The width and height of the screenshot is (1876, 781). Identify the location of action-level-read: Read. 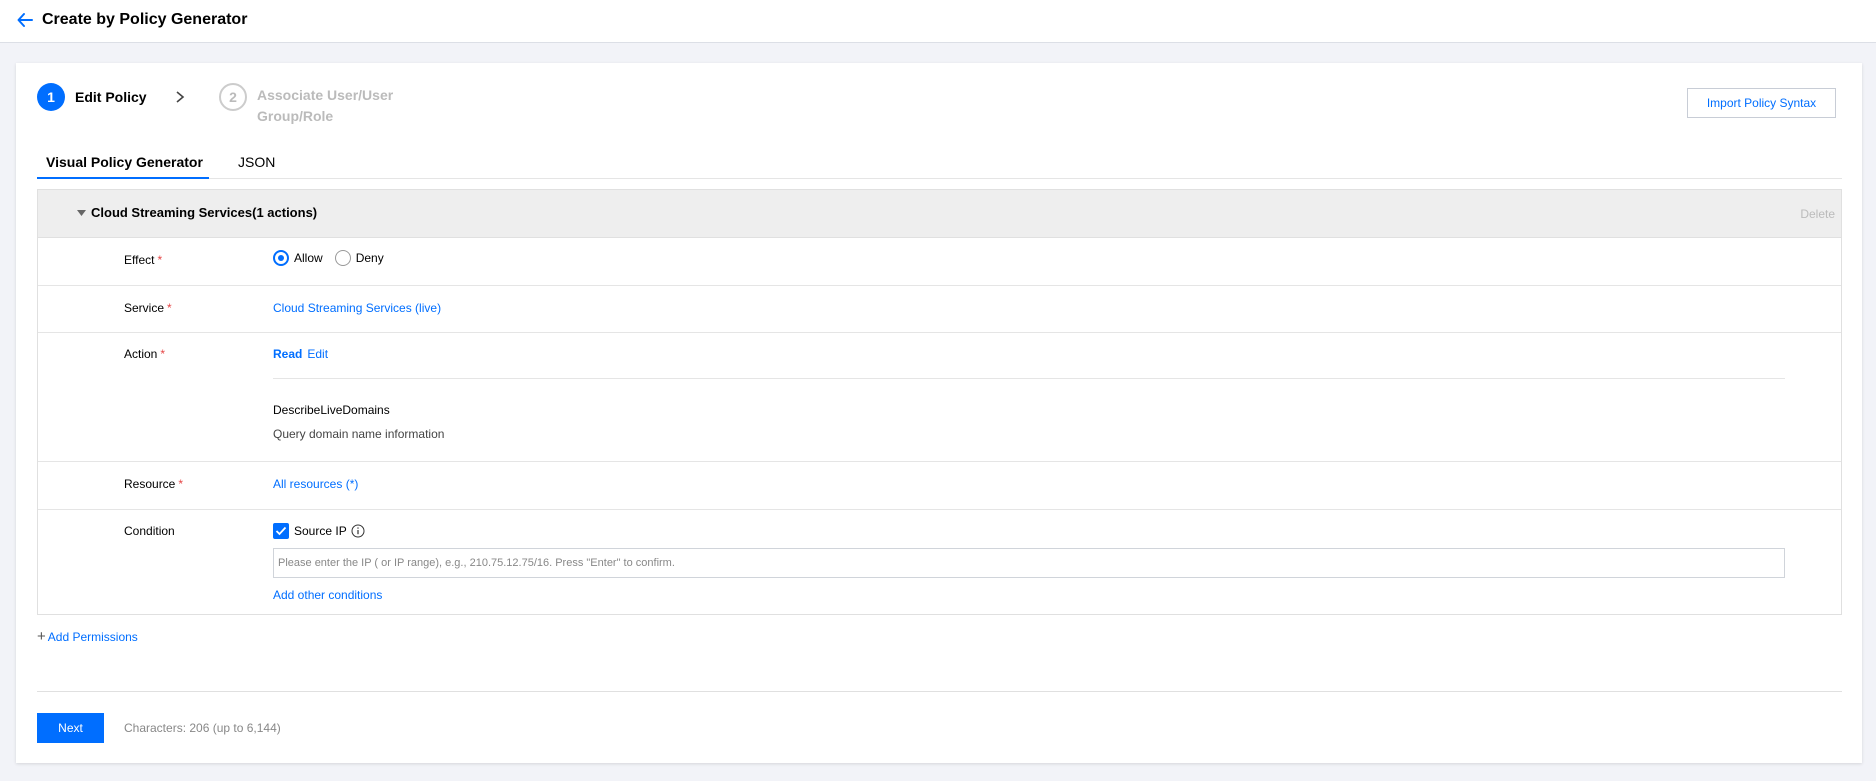
(288, 354).